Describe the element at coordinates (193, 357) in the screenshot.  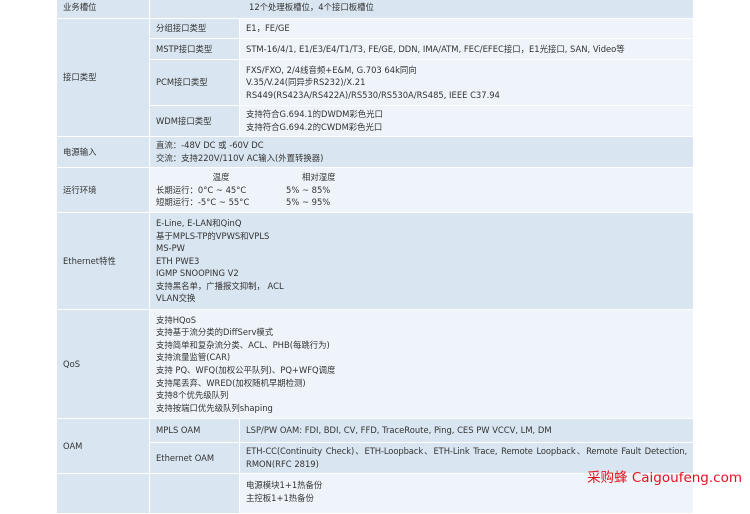
I see `qos-line: 支持流量监管(CAR)` at that location.